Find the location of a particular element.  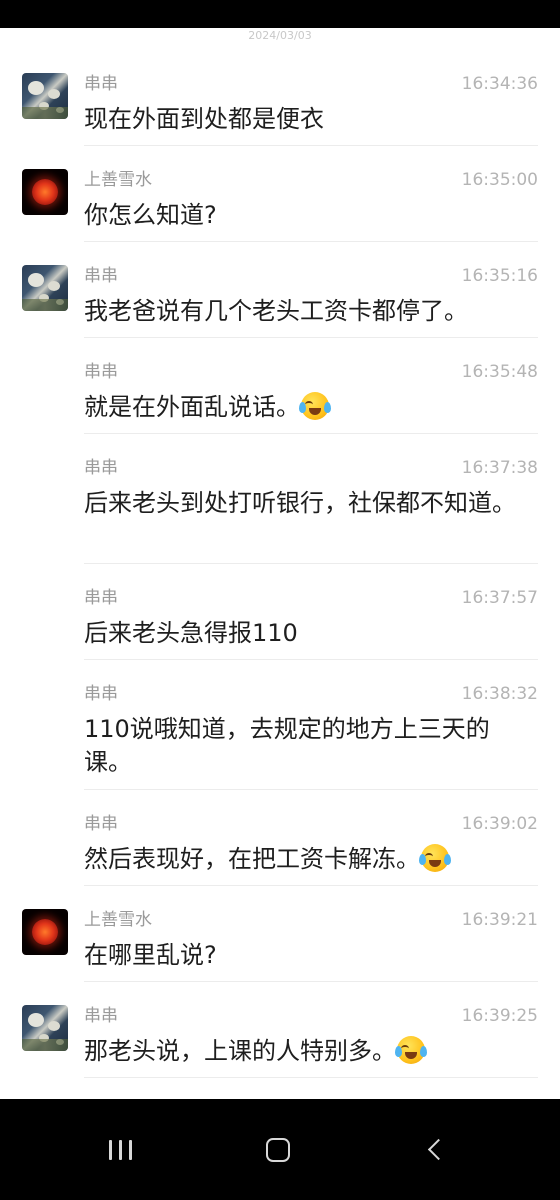

recent-apps-button is located at coordinates (120, 1149).